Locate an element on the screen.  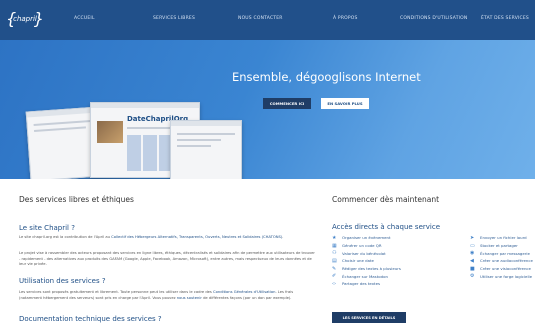
service-label: Échanger sur Mastodon is located at coordinates (365, 276).